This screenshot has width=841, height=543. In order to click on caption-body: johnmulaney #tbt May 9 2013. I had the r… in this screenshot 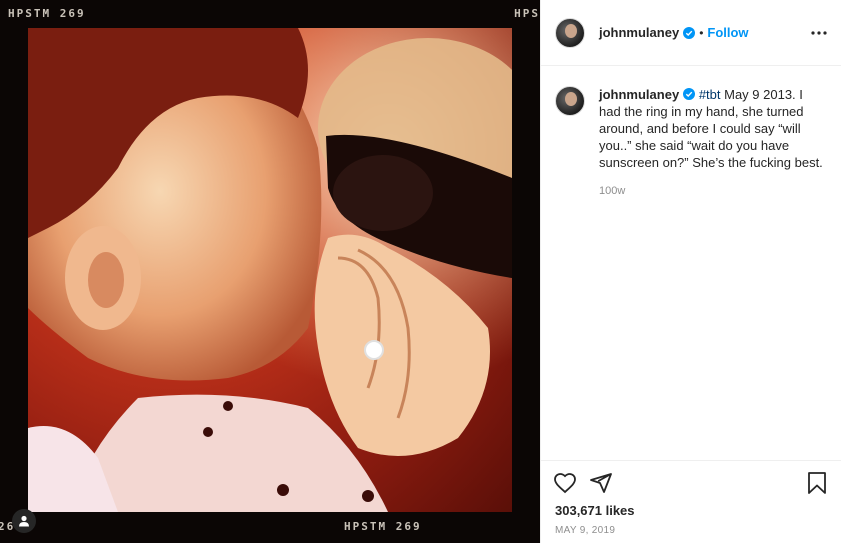, I will do `click(711, 143)`.